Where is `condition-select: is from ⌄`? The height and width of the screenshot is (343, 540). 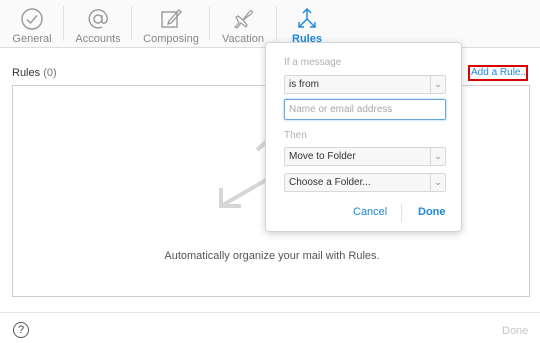
condition-select: is from ⌄ is located at coordinates (365, 84).